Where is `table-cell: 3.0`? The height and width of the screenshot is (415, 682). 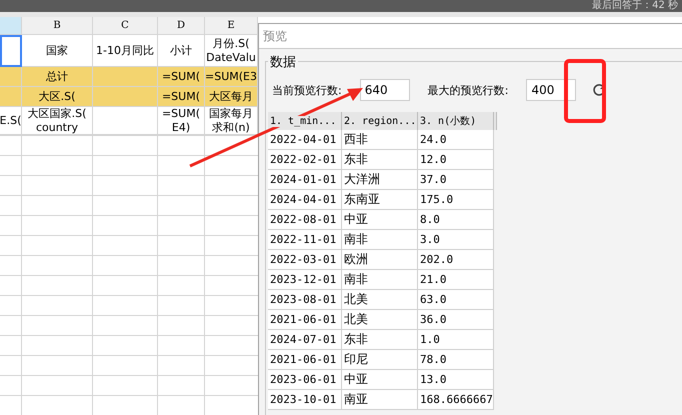 table-cell: 3.0 is located at coordinates (456, 240).